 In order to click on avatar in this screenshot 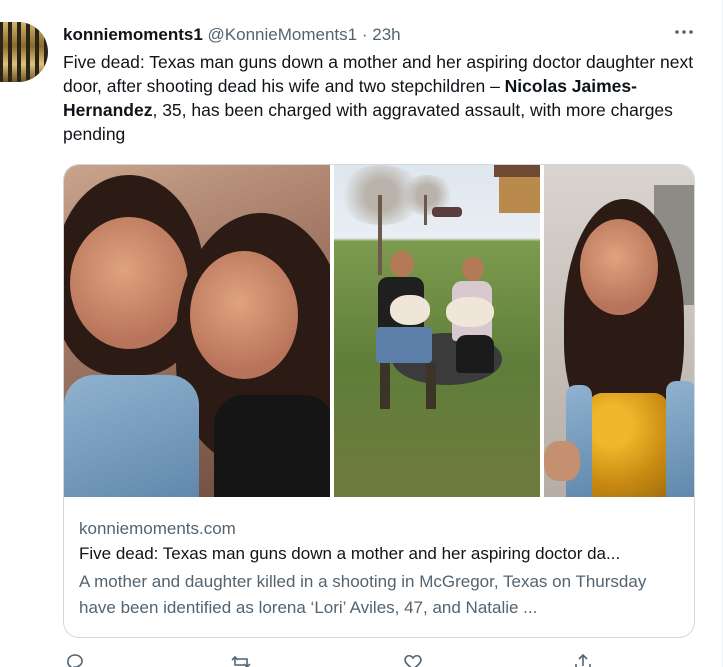, I will do `click(24, 52)`.